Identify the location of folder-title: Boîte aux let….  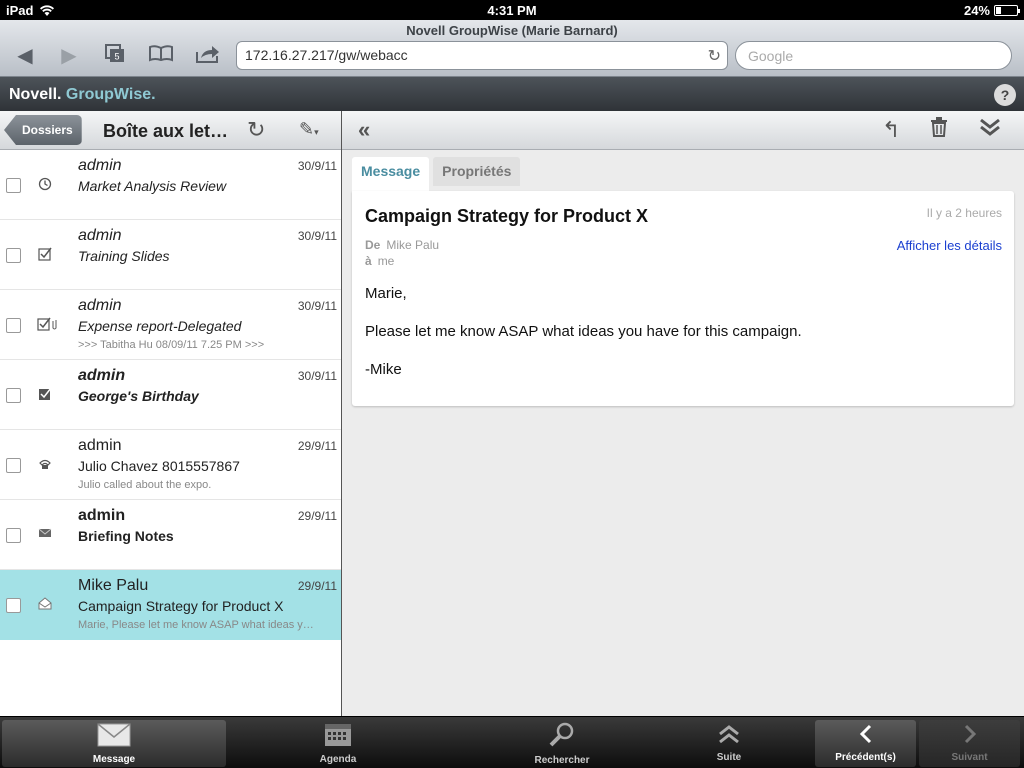
(166, 131).